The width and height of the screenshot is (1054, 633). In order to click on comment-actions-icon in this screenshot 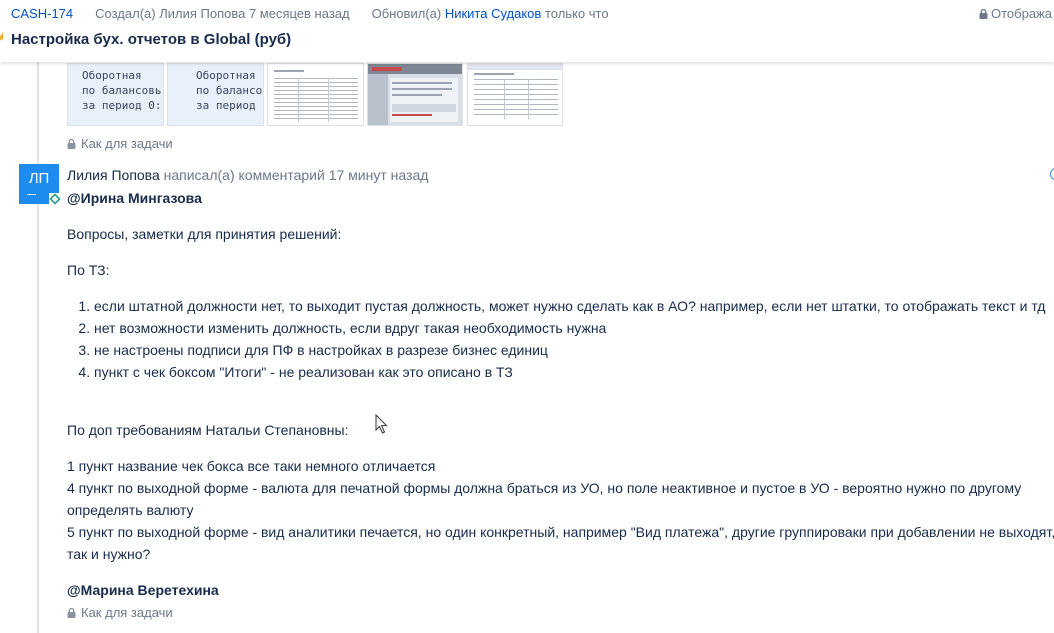, I will do `click(1050, 174)`.